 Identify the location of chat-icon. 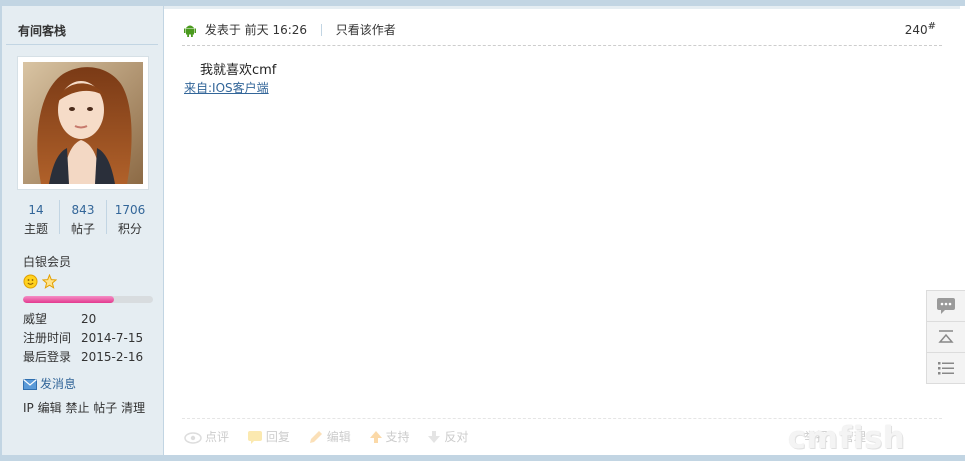
(946, 306).